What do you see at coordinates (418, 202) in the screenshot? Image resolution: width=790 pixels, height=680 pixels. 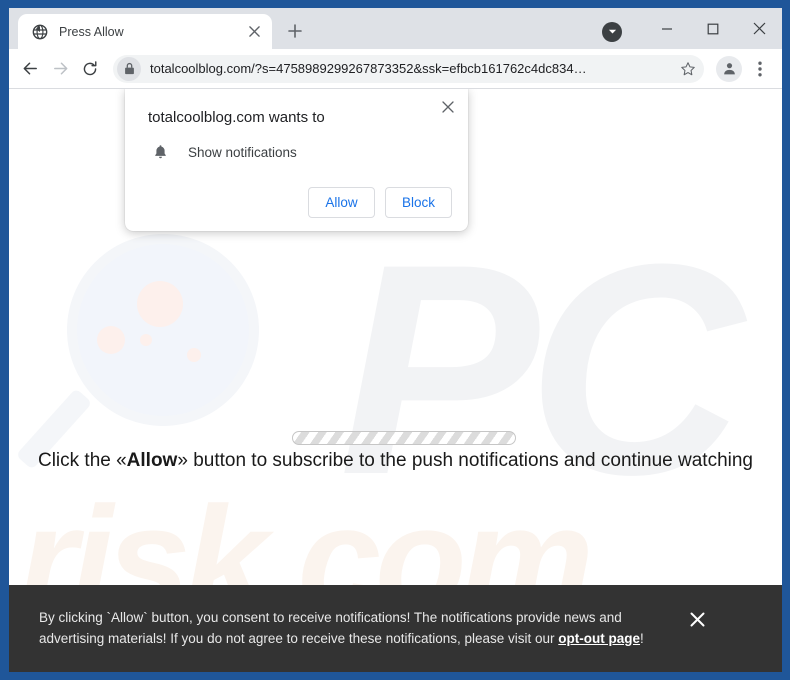 I see `block-button: Block` at bounding box center [418, 202].